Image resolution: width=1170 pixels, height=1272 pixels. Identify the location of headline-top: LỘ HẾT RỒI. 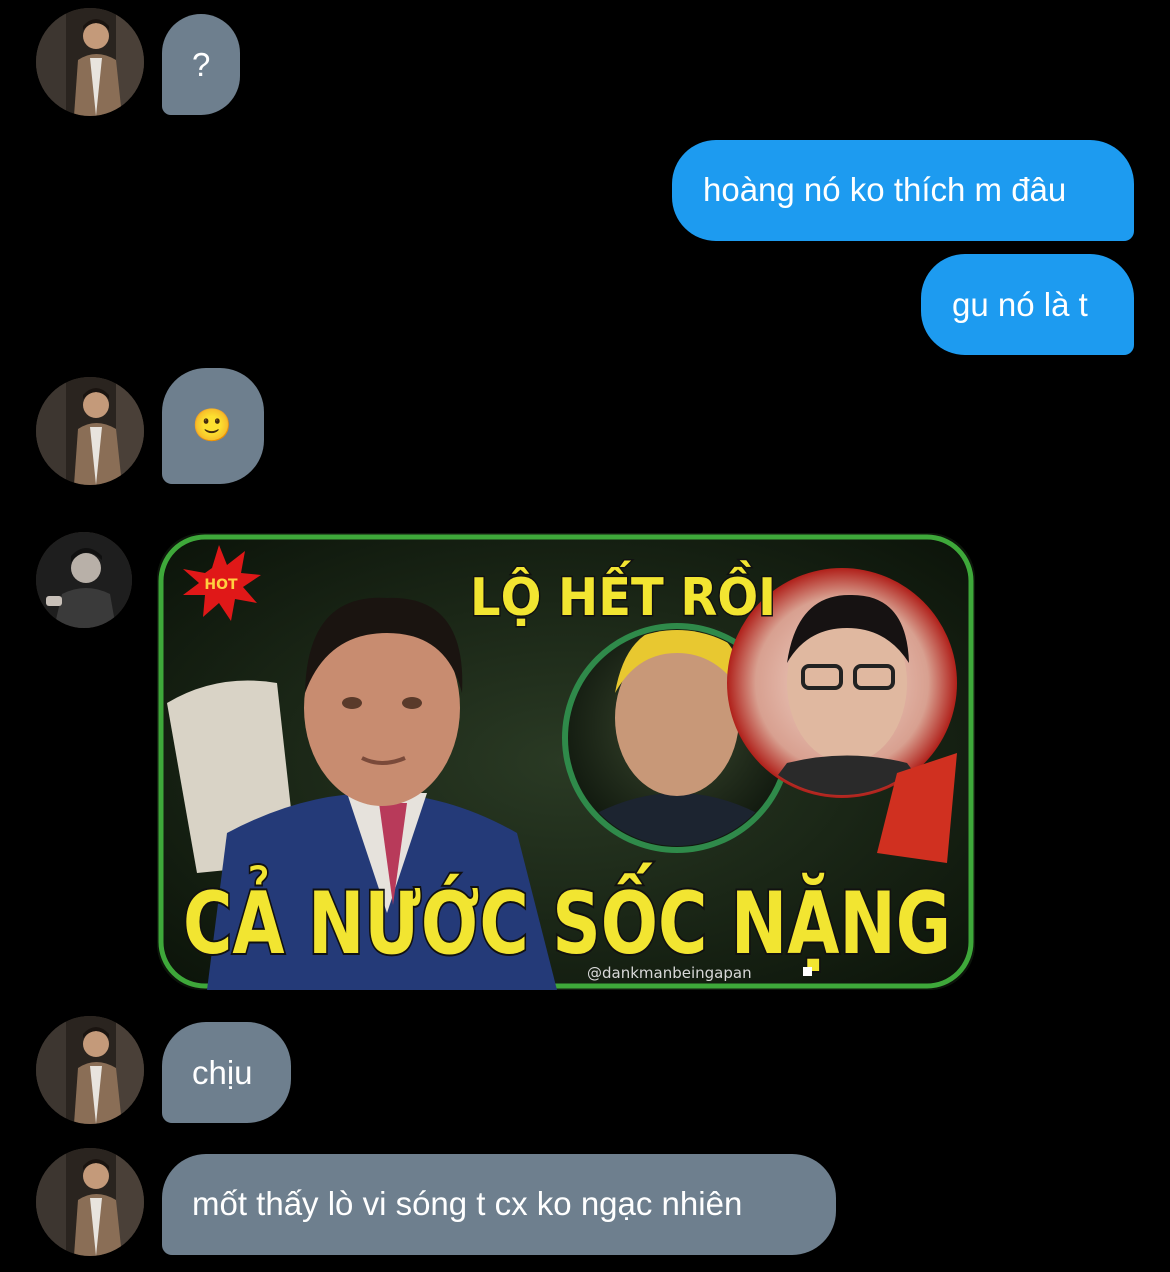
(623, 594).